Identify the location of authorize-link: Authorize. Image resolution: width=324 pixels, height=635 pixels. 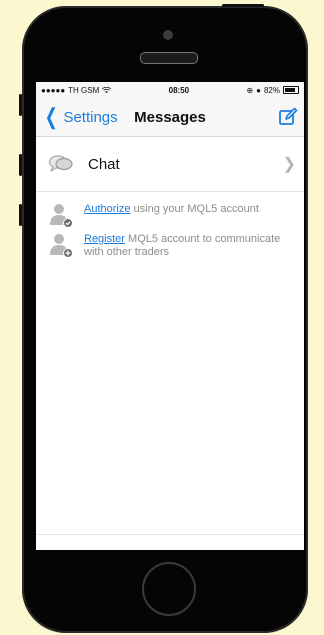
(107, 209).